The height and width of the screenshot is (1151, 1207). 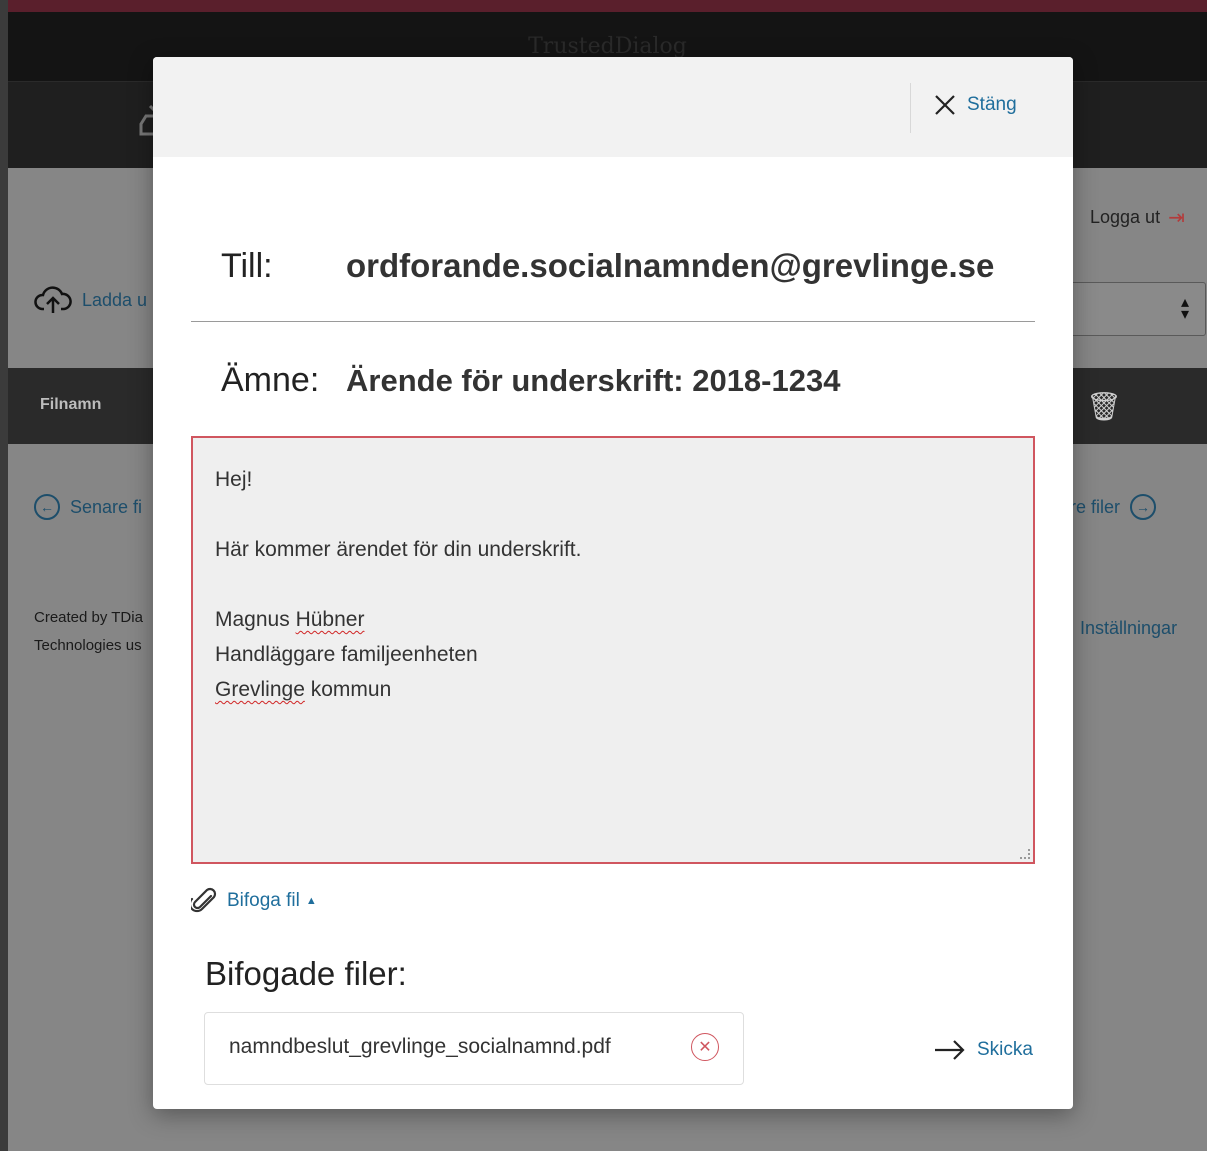 I want to click on remove-file-icon: ✕, so click(x=705, y=1047).